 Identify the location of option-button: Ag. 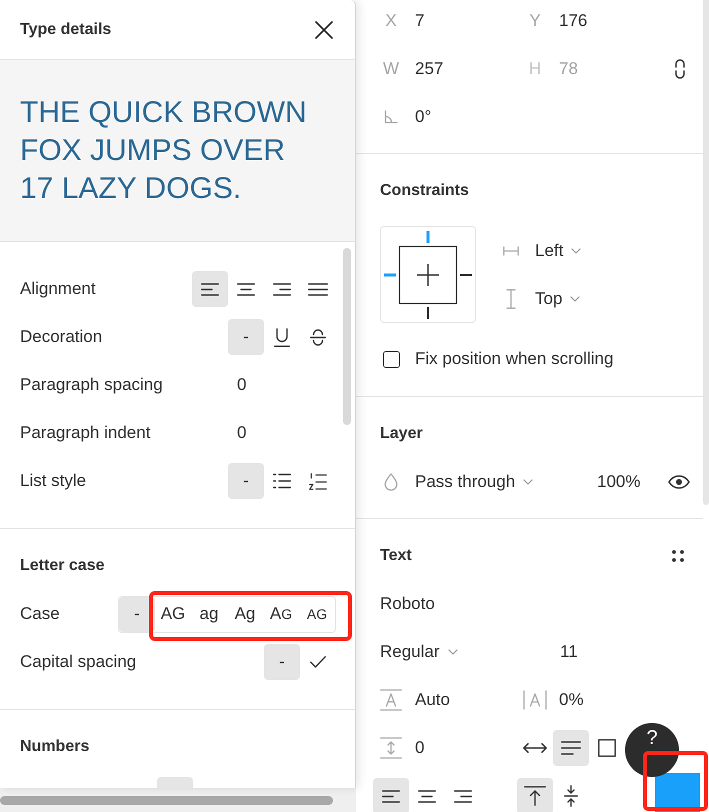
(245, 614).